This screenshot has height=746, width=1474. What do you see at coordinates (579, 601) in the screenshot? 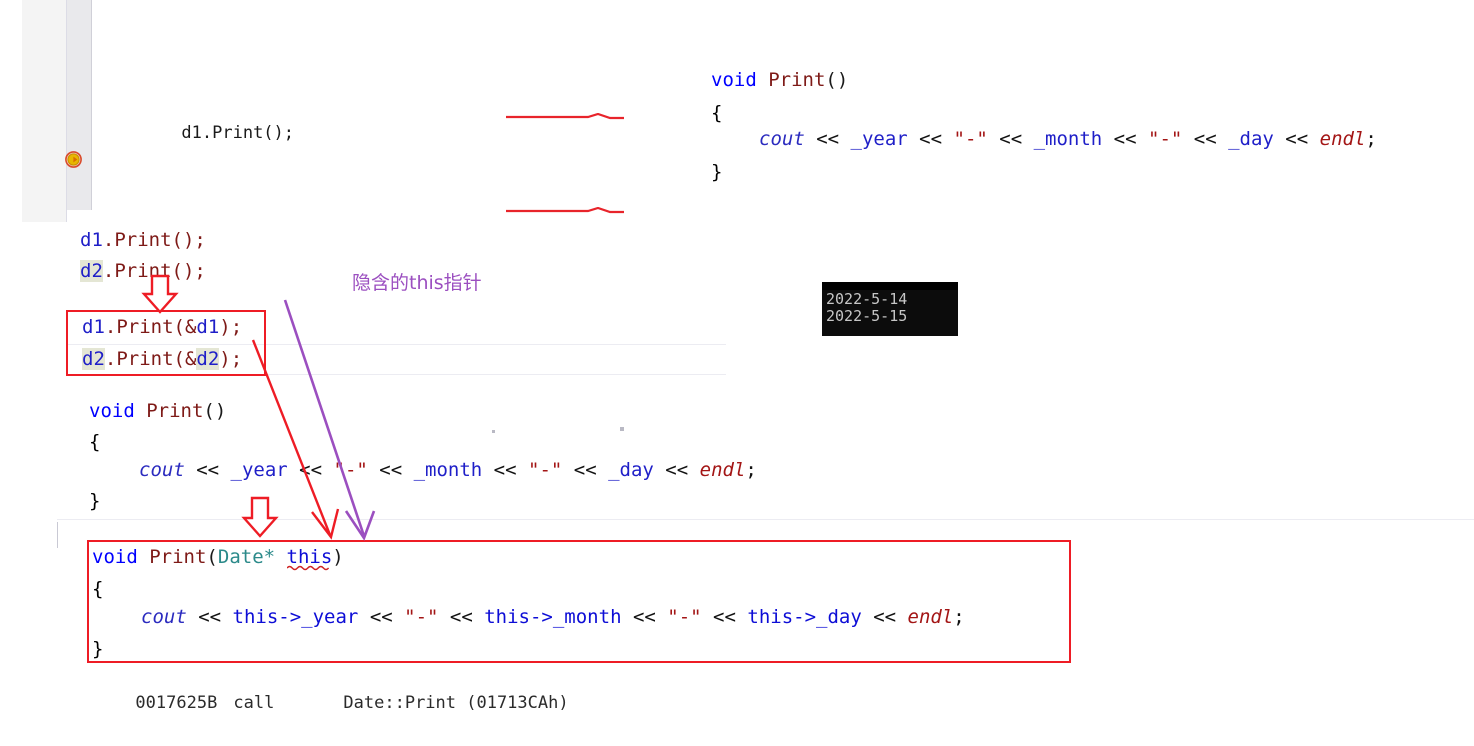
I see `annotation-box-explicit-func` at bounding box center [579, 601].